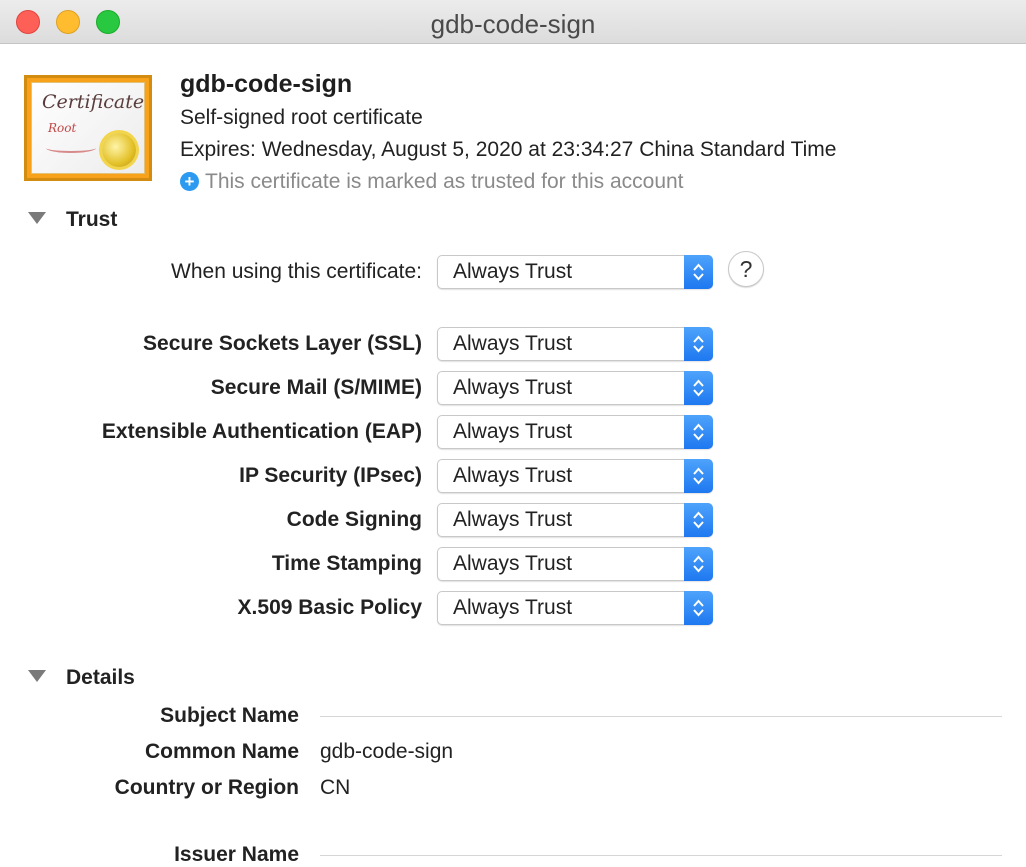 This screenshot has height=867, width=1026. What do you see at coordinates (100, 677) in the screenshot?
I see `details-heading: Details` at bounding box center [100, 677].